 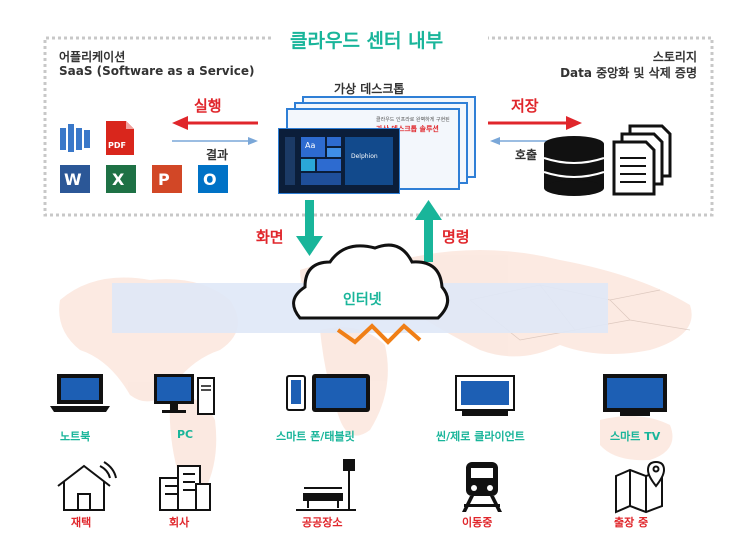 I want to click on command-label: 명령, so click(x=456, y=237).